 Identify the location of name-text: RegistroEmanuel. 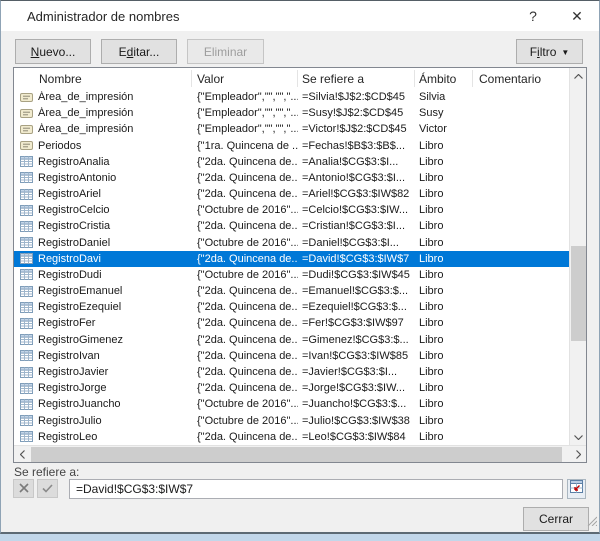
(80, 291).